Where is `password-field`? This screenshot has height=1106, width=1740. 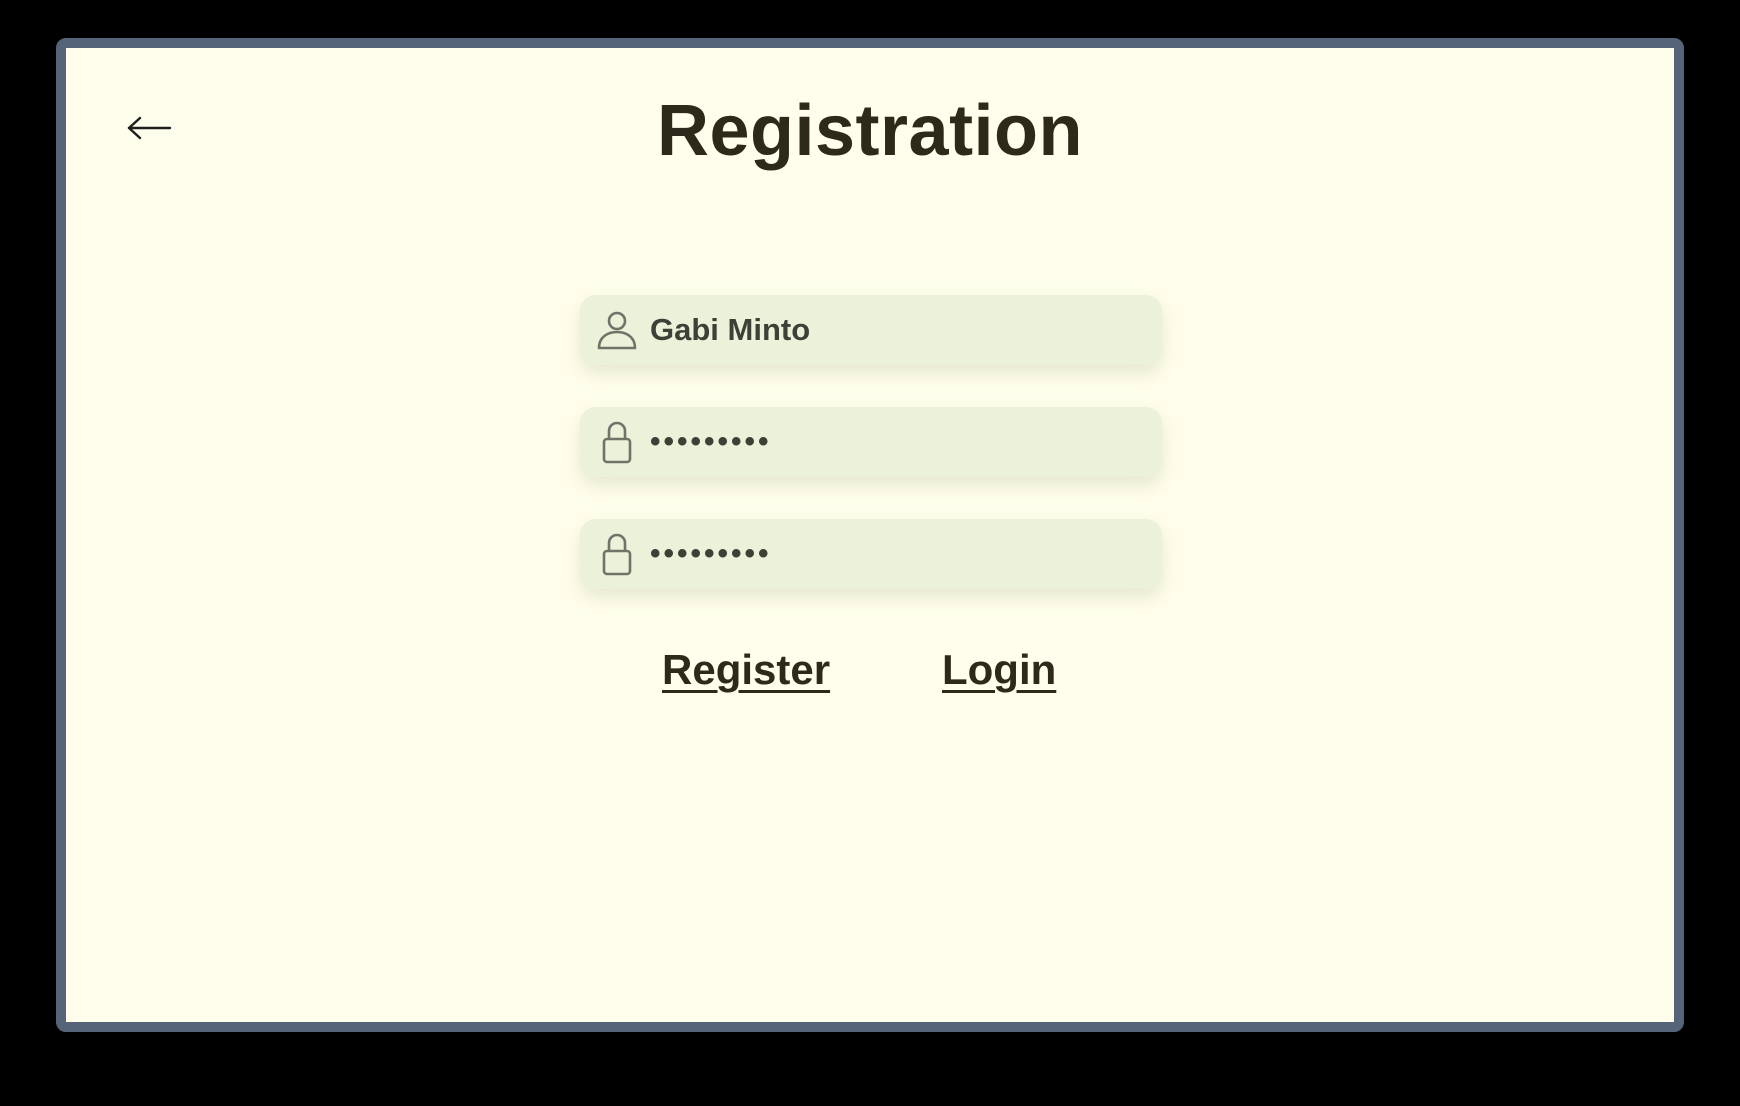
password-field is located at coordinates (871, 442).